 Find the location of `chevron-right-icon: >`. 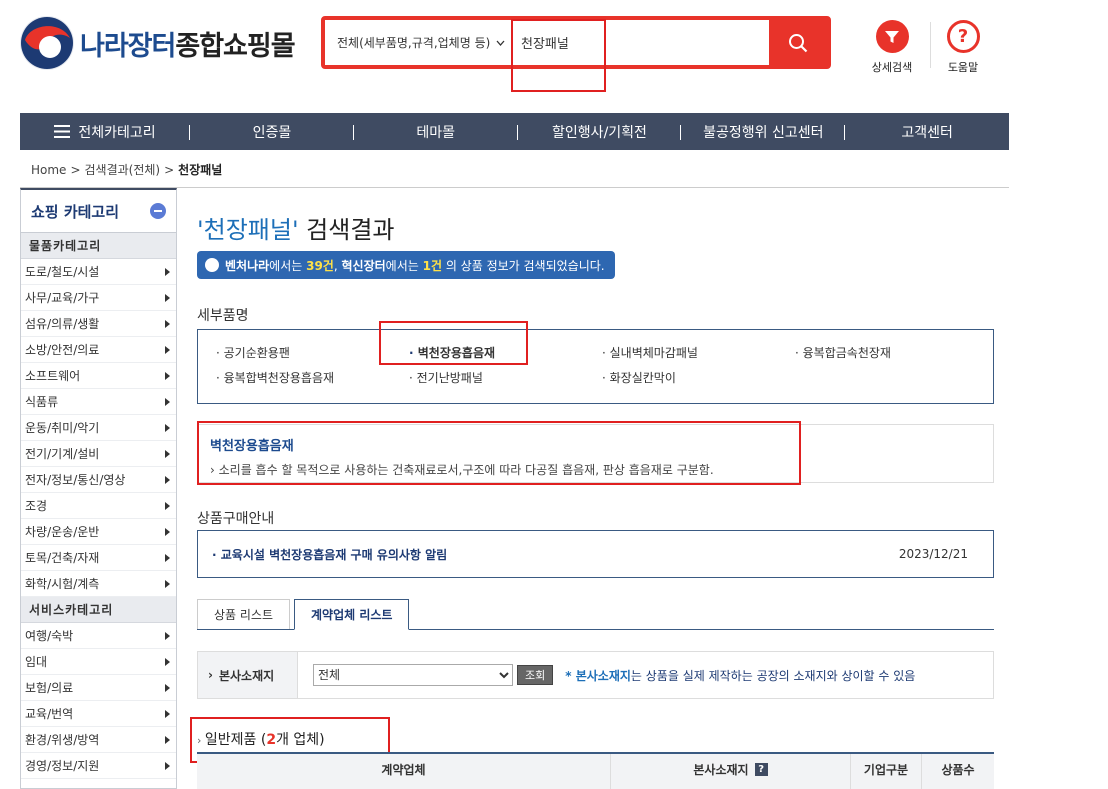

chevron-right-icon: > is located at coordinates (169, 169).